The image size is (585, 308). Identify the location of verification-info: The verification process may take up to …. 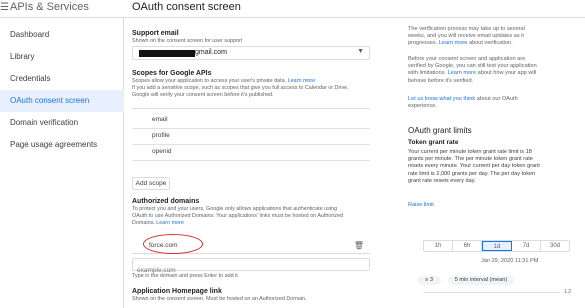
(488, 37).